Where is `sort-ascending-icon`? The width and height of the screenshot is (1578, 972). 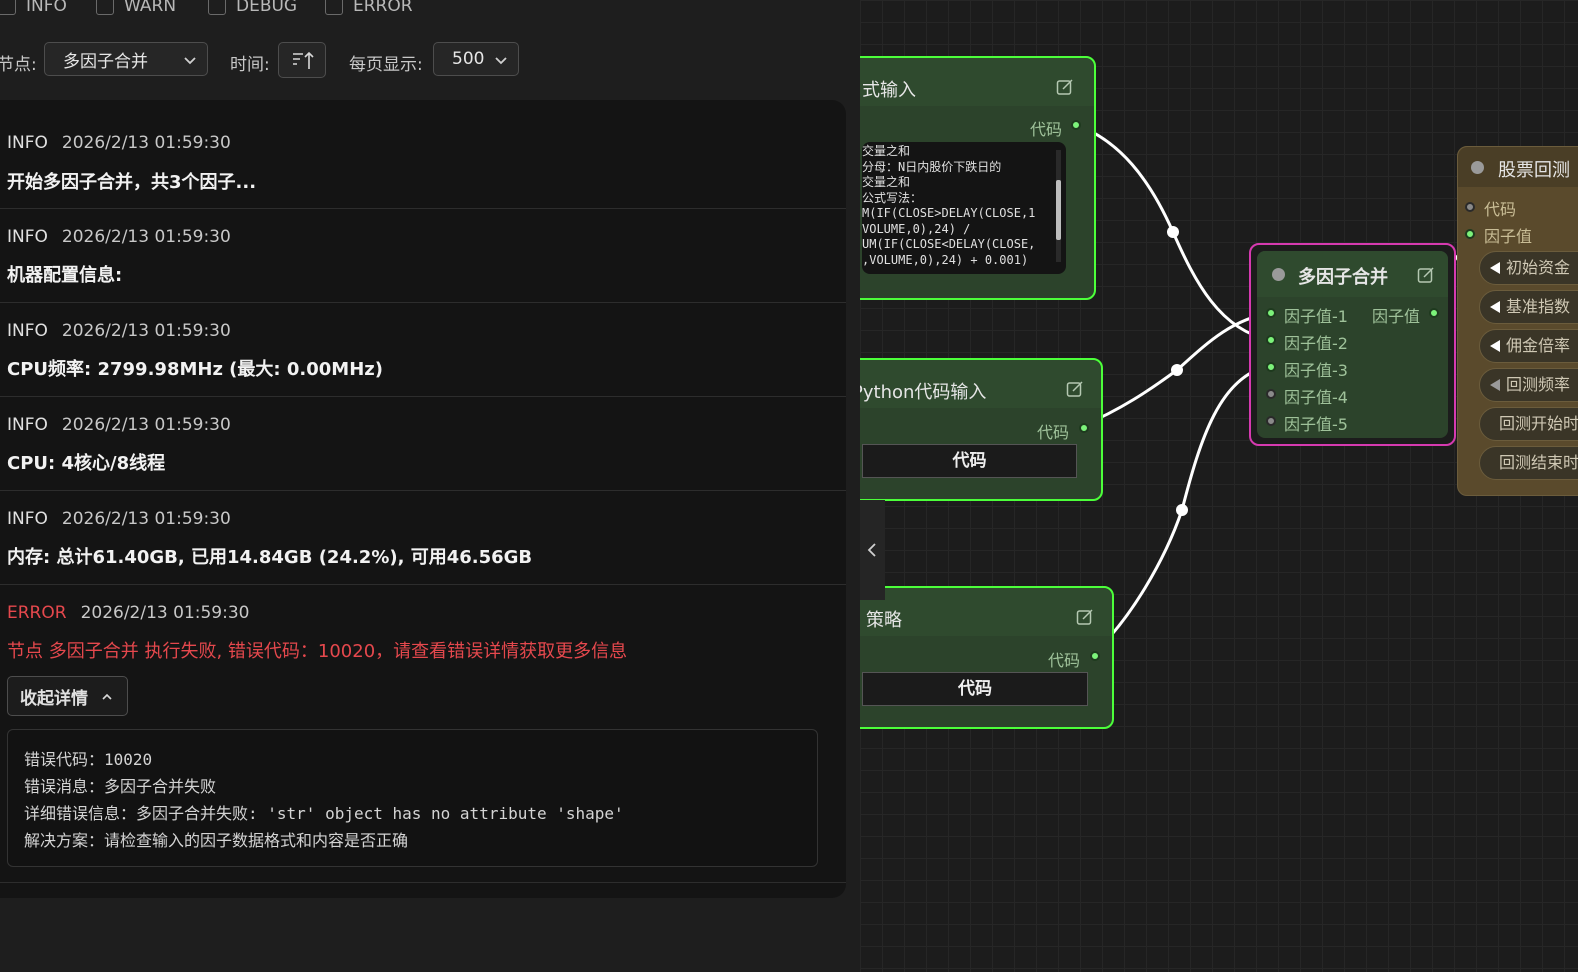
sort-ascending-icon is located at coordinates (303, 60).